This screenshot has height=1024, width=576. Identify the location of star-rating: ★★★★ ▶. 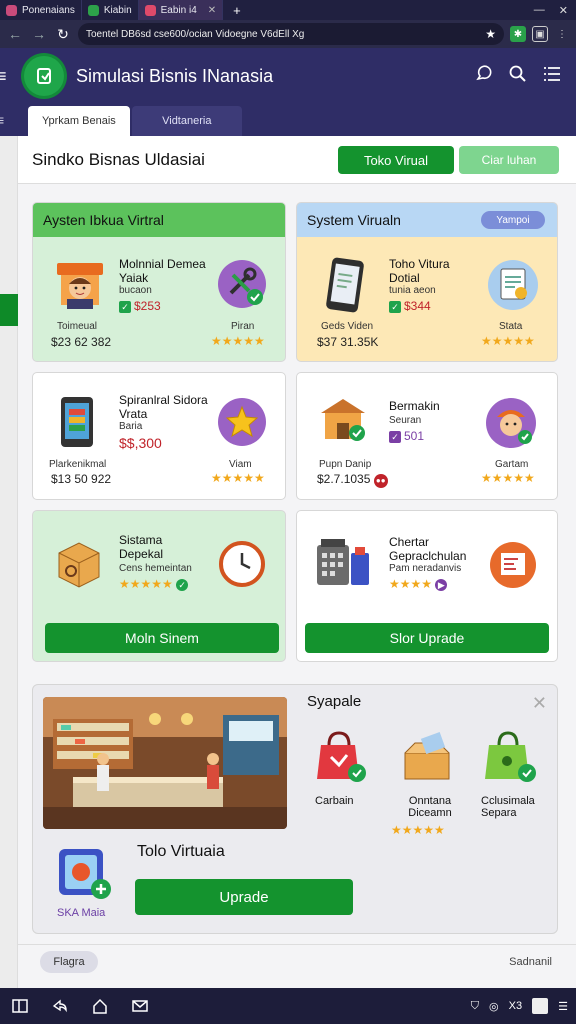
(419, 584).